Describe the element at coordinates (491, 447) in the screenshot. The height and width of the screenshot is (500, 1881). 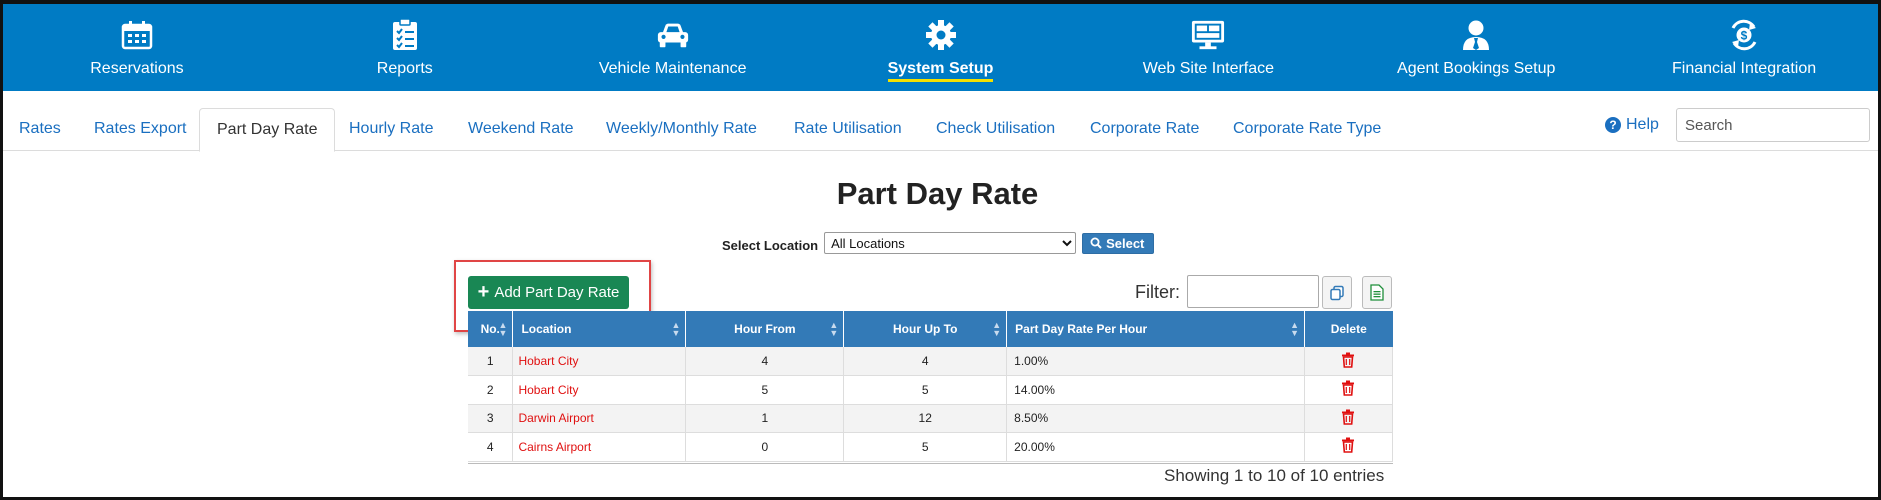
I see `cell-no: 4` at that location.